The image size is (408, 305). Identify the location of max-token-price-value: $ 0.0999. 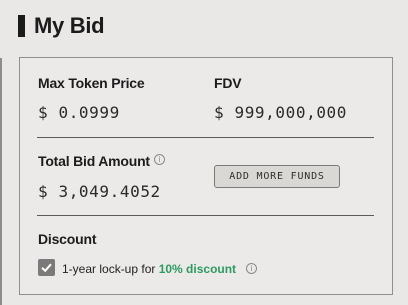
(79, 112).